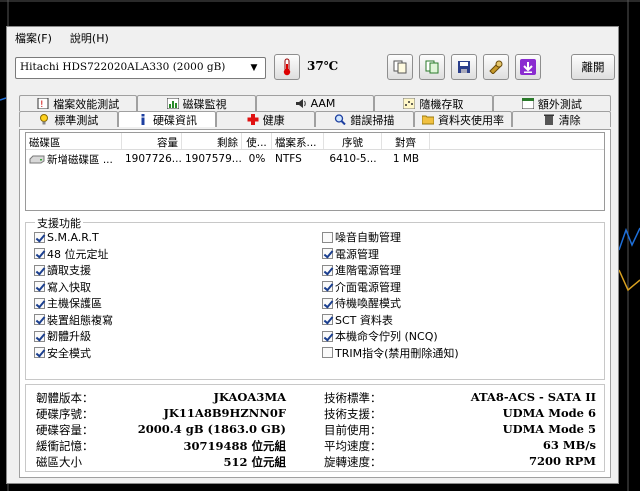 Image resolution: width=640 pixels, height=491 pixels. What do you see at coordinates (593, 67) in the screenshot?
I see `exit-button: 離開` at bounding box center [593, 67].